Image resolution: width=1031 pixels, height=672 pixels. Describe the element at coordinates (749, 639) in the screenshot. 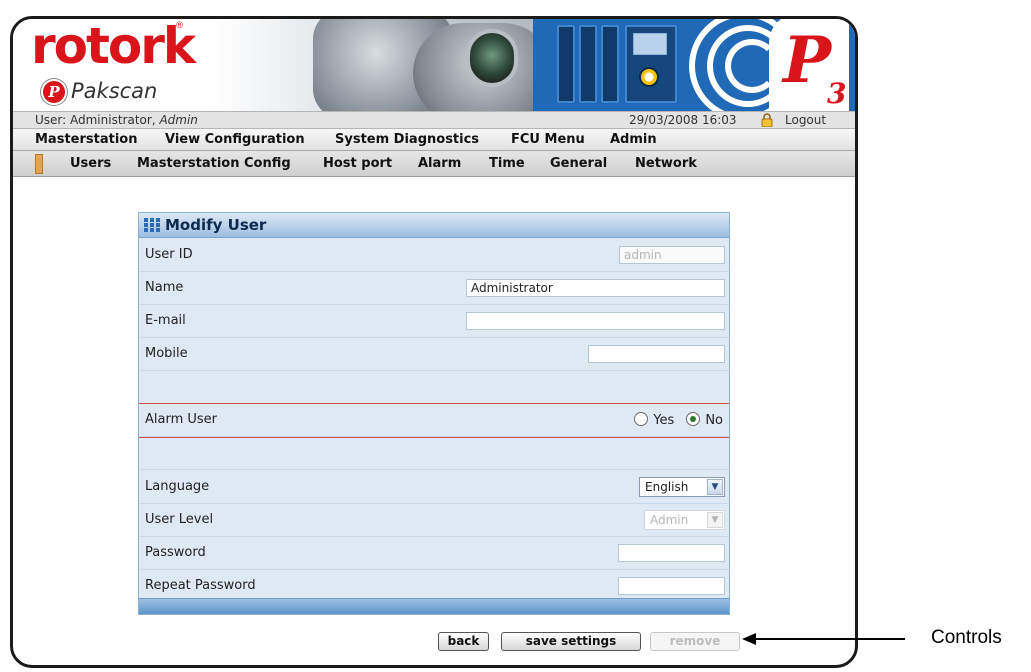

I see `callout-arrowhead` at that location.